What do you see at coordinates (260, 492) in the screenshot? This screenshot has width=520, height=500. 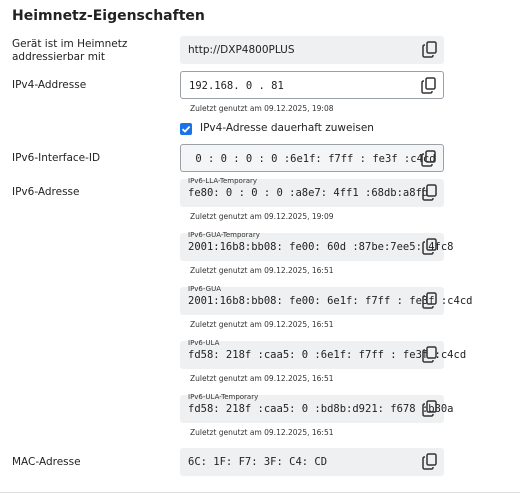 I see `bottom-divider` at bounding box center [260, 492].